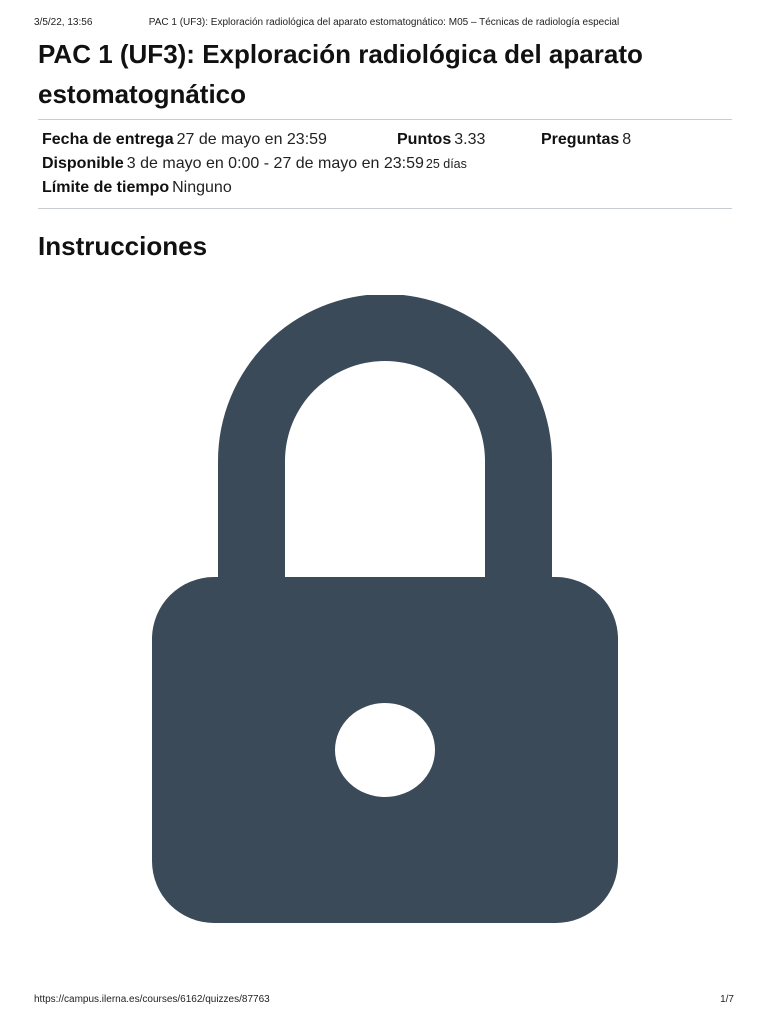  Describe the element at coordinates (470, 139) in the screenshot. I see `points-value: 3.33` at that location.